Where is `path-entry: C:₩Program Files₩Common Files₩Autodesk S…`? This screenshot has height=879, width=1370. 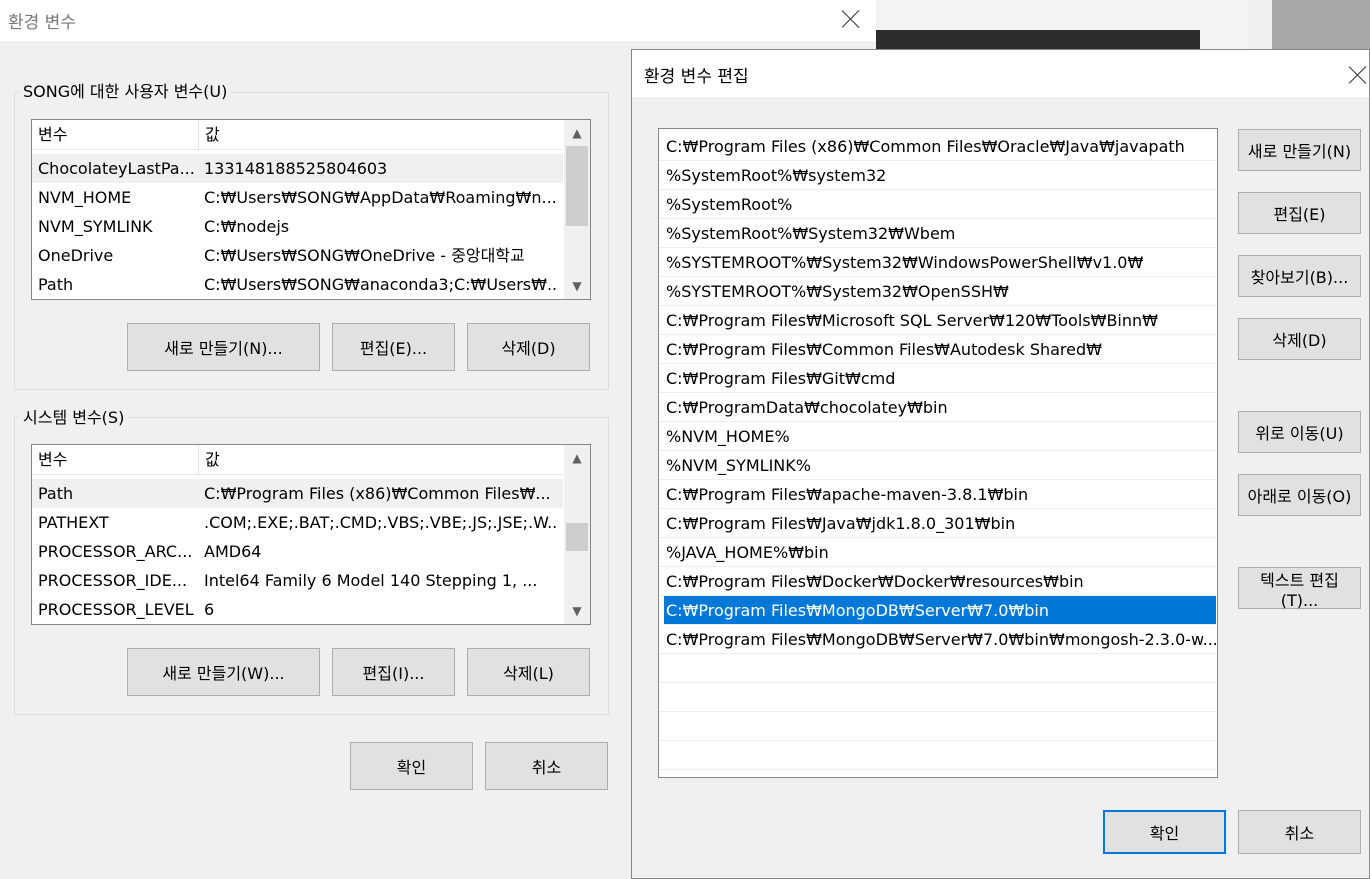 path-entry: C:₩Program Files₩Common Files₩Autodesk S… is located at coordinates (937, 349).